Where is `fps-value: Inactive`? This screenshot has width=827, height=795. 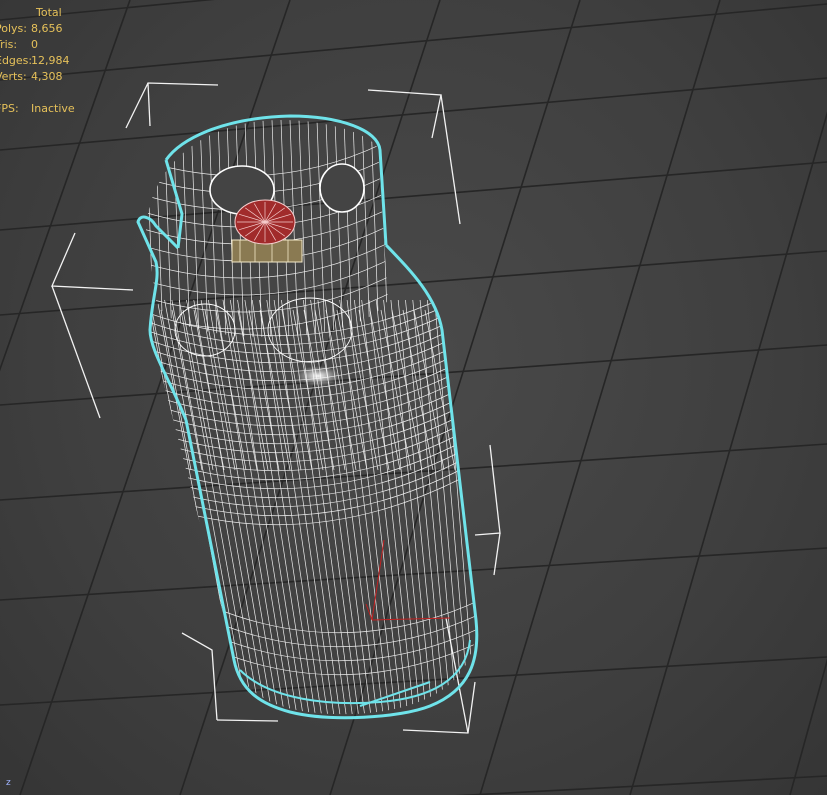 fps-value: Inactive is located at coordinates (53, 108).